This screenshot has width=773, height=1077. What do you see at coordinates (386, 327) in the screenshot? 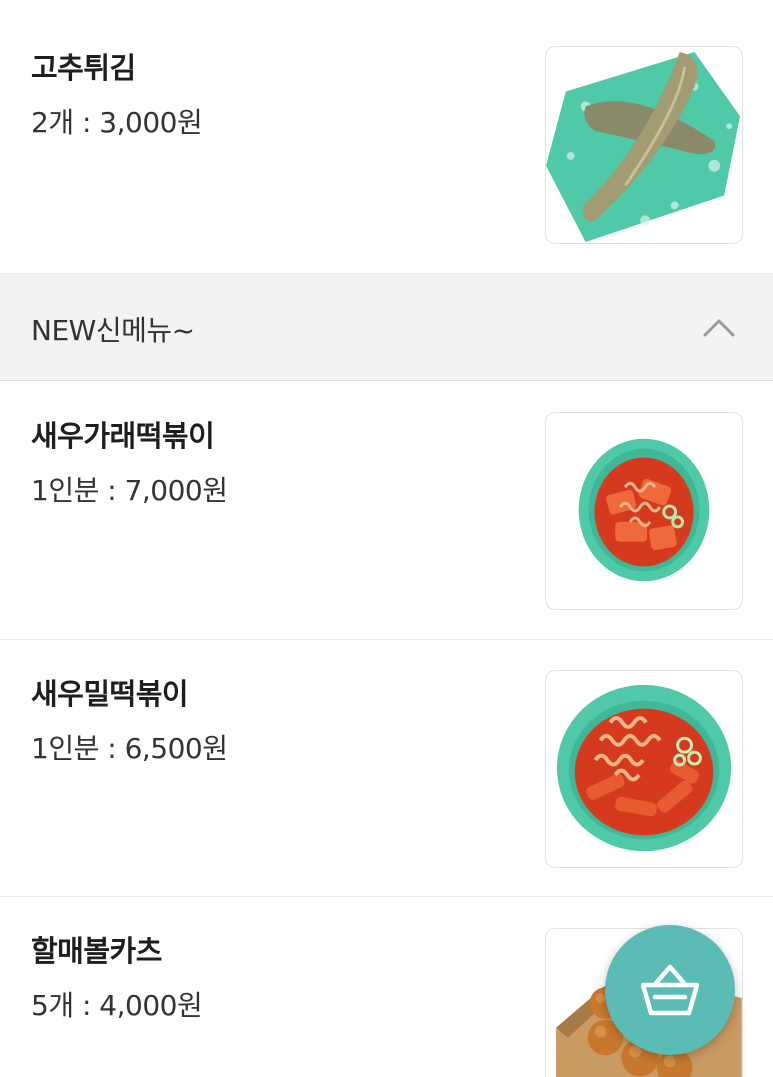
I see `category-header-new-menu: NEW신메뉴~` at bounding box center [386, 327].